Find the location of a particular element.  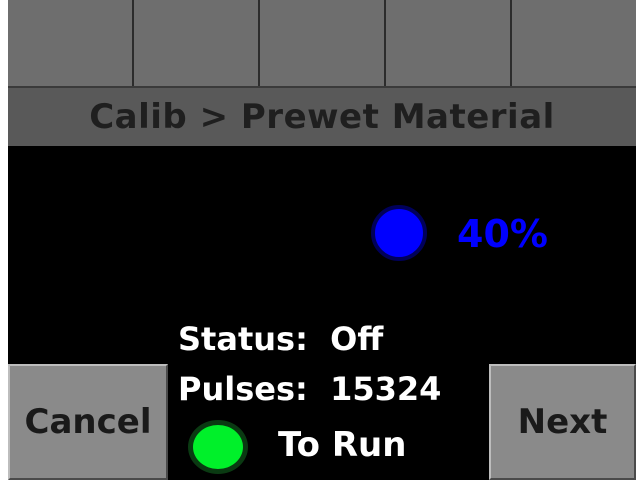

cancel-button-label: Cancel is located at coordinates (88, 422).